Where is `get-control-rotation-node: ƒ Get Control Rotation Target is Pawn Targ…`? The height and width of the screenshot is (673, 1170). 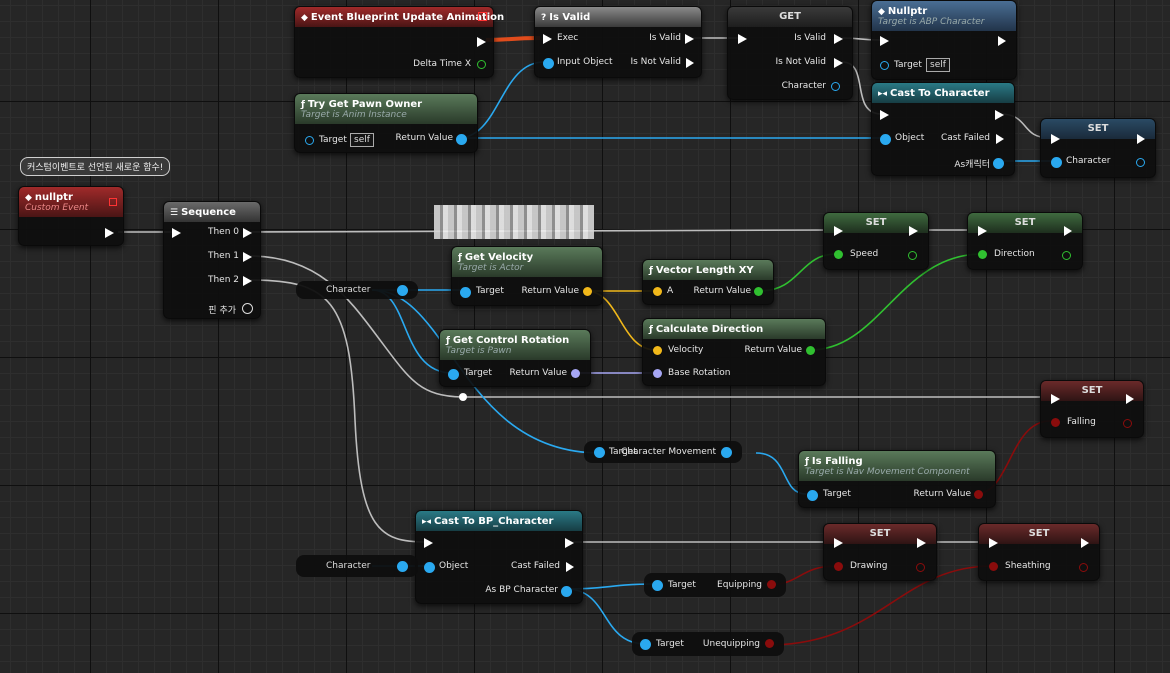
get-control-rotation-node: ƒ Get Control Rotation Target is Pawn Targ… is located at coordinates (515, 358).